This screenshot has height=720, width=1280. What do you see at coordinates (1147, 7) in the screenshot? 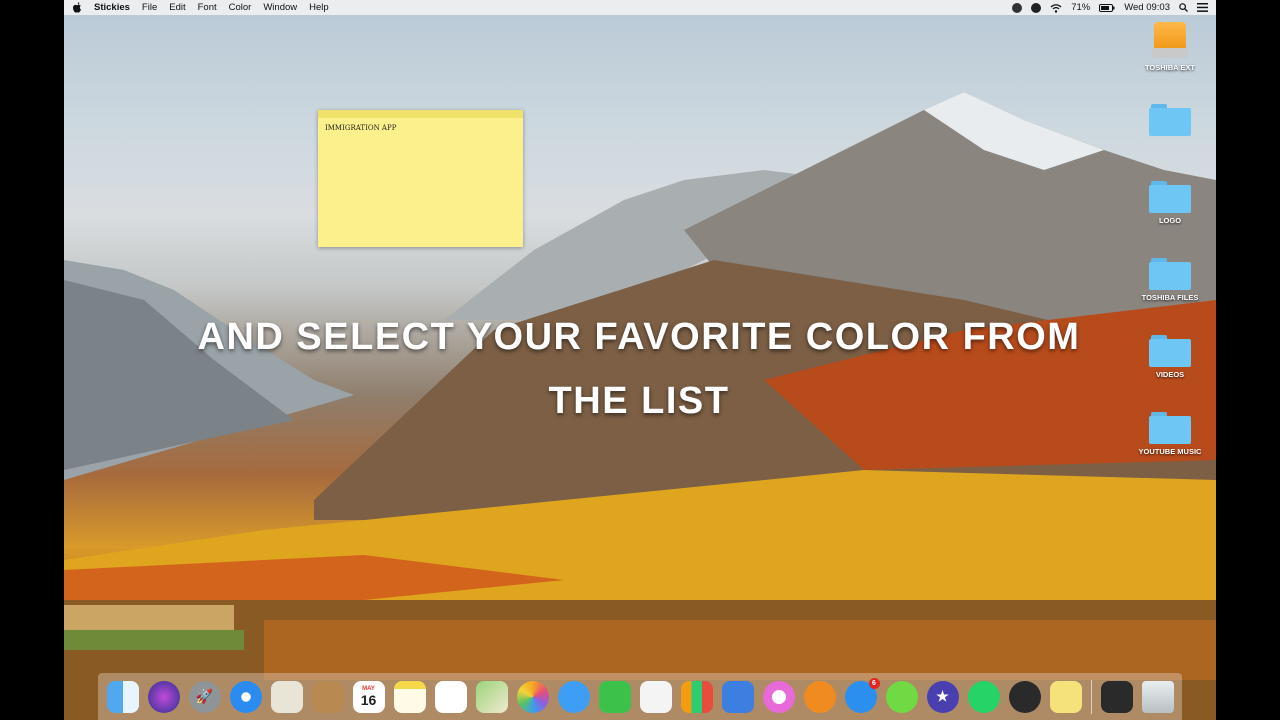
I see `clock: Wed 09:03` at bounding box center [1147, 7].